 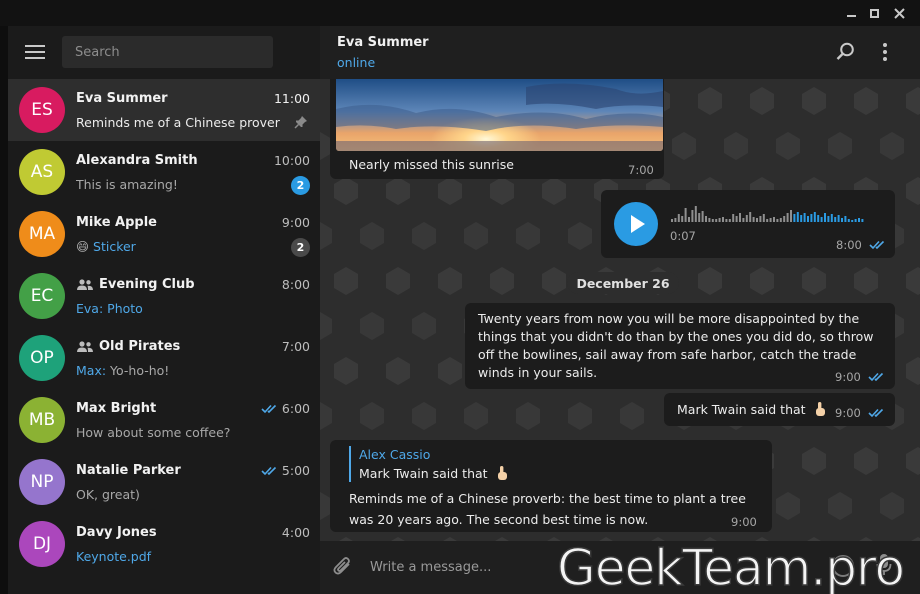 I want to click on reply-quote: Mark Twain said that, so click(x=434, y=473).